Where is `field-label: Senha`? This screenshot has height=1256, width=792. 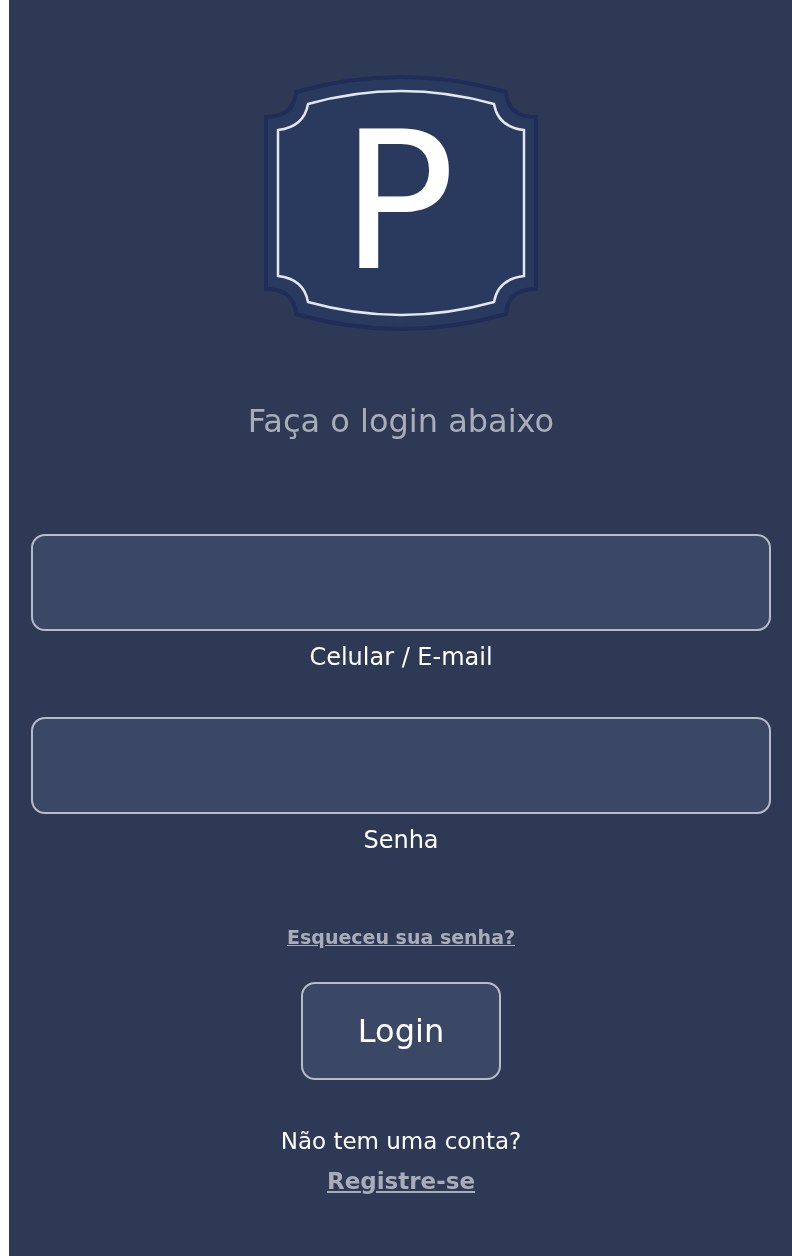 field-label: Senha is located at coordinates (401, 840).